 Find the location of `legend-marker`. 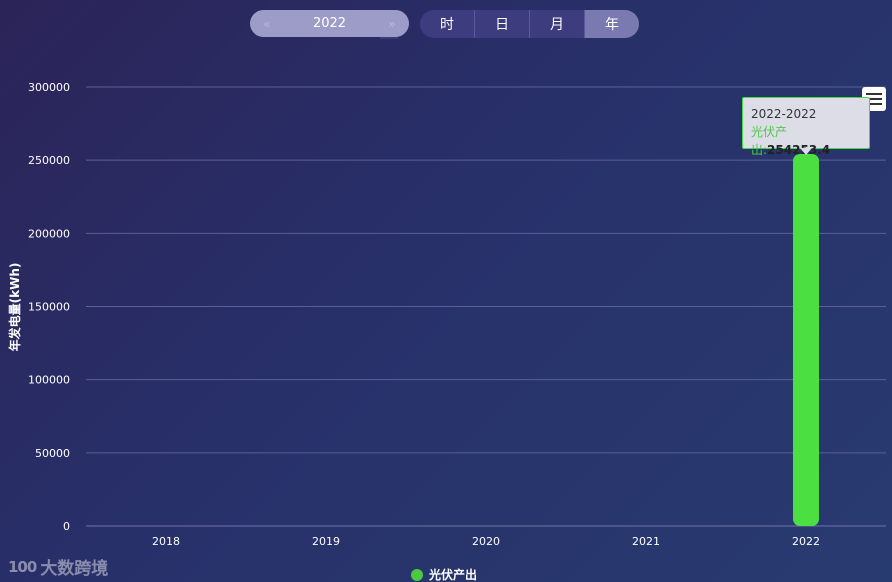

legend-marker is located at coordinates (417, 574).